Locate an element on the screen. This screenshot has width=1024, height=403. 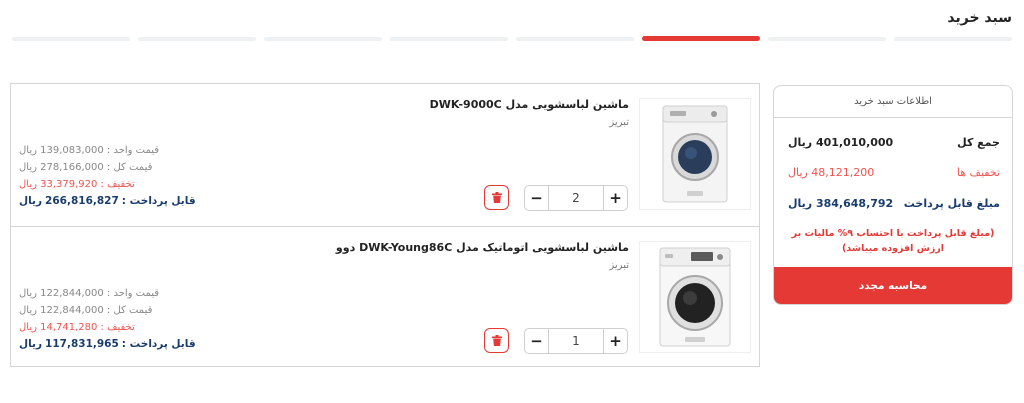
summary-payable-row: مبلغ قابل پرداخت 384,648,792 ریال is located at coordinates (894, 203).